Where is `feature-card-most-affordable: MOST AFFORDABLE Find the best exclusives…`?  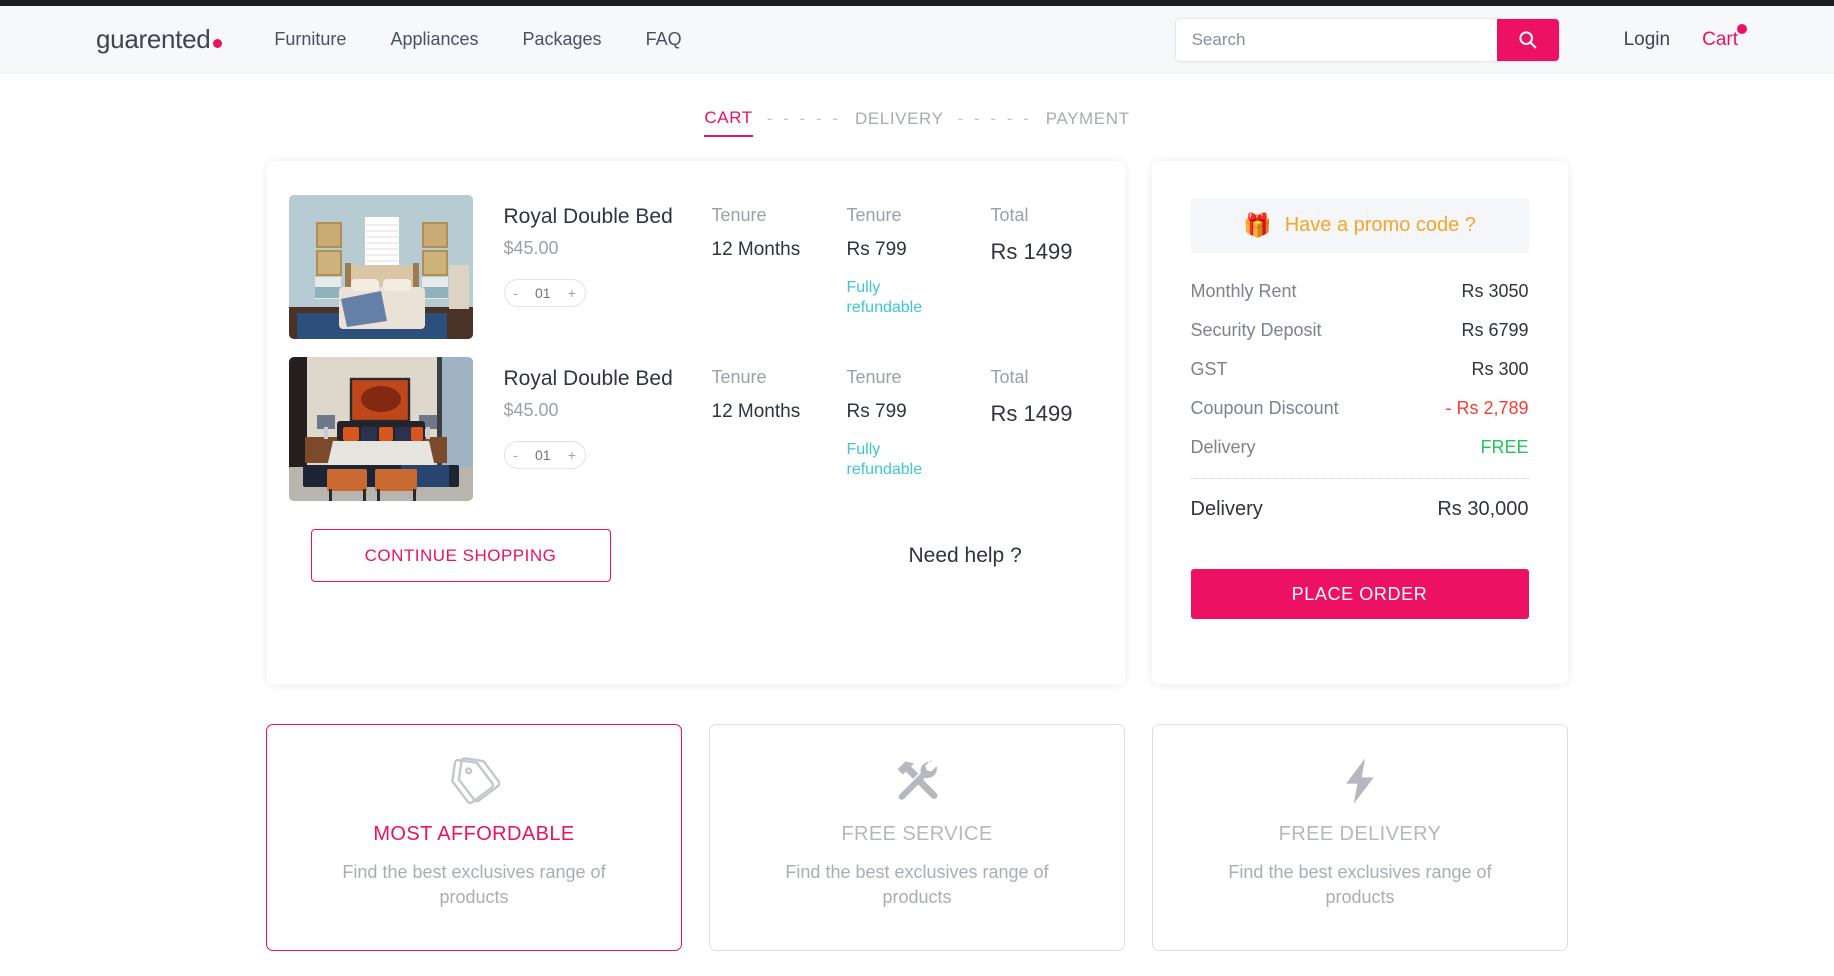 feature-card-most-affordable: MOST AFFORDABLE Find the best exclusives… is located at coordinates (474, 837).